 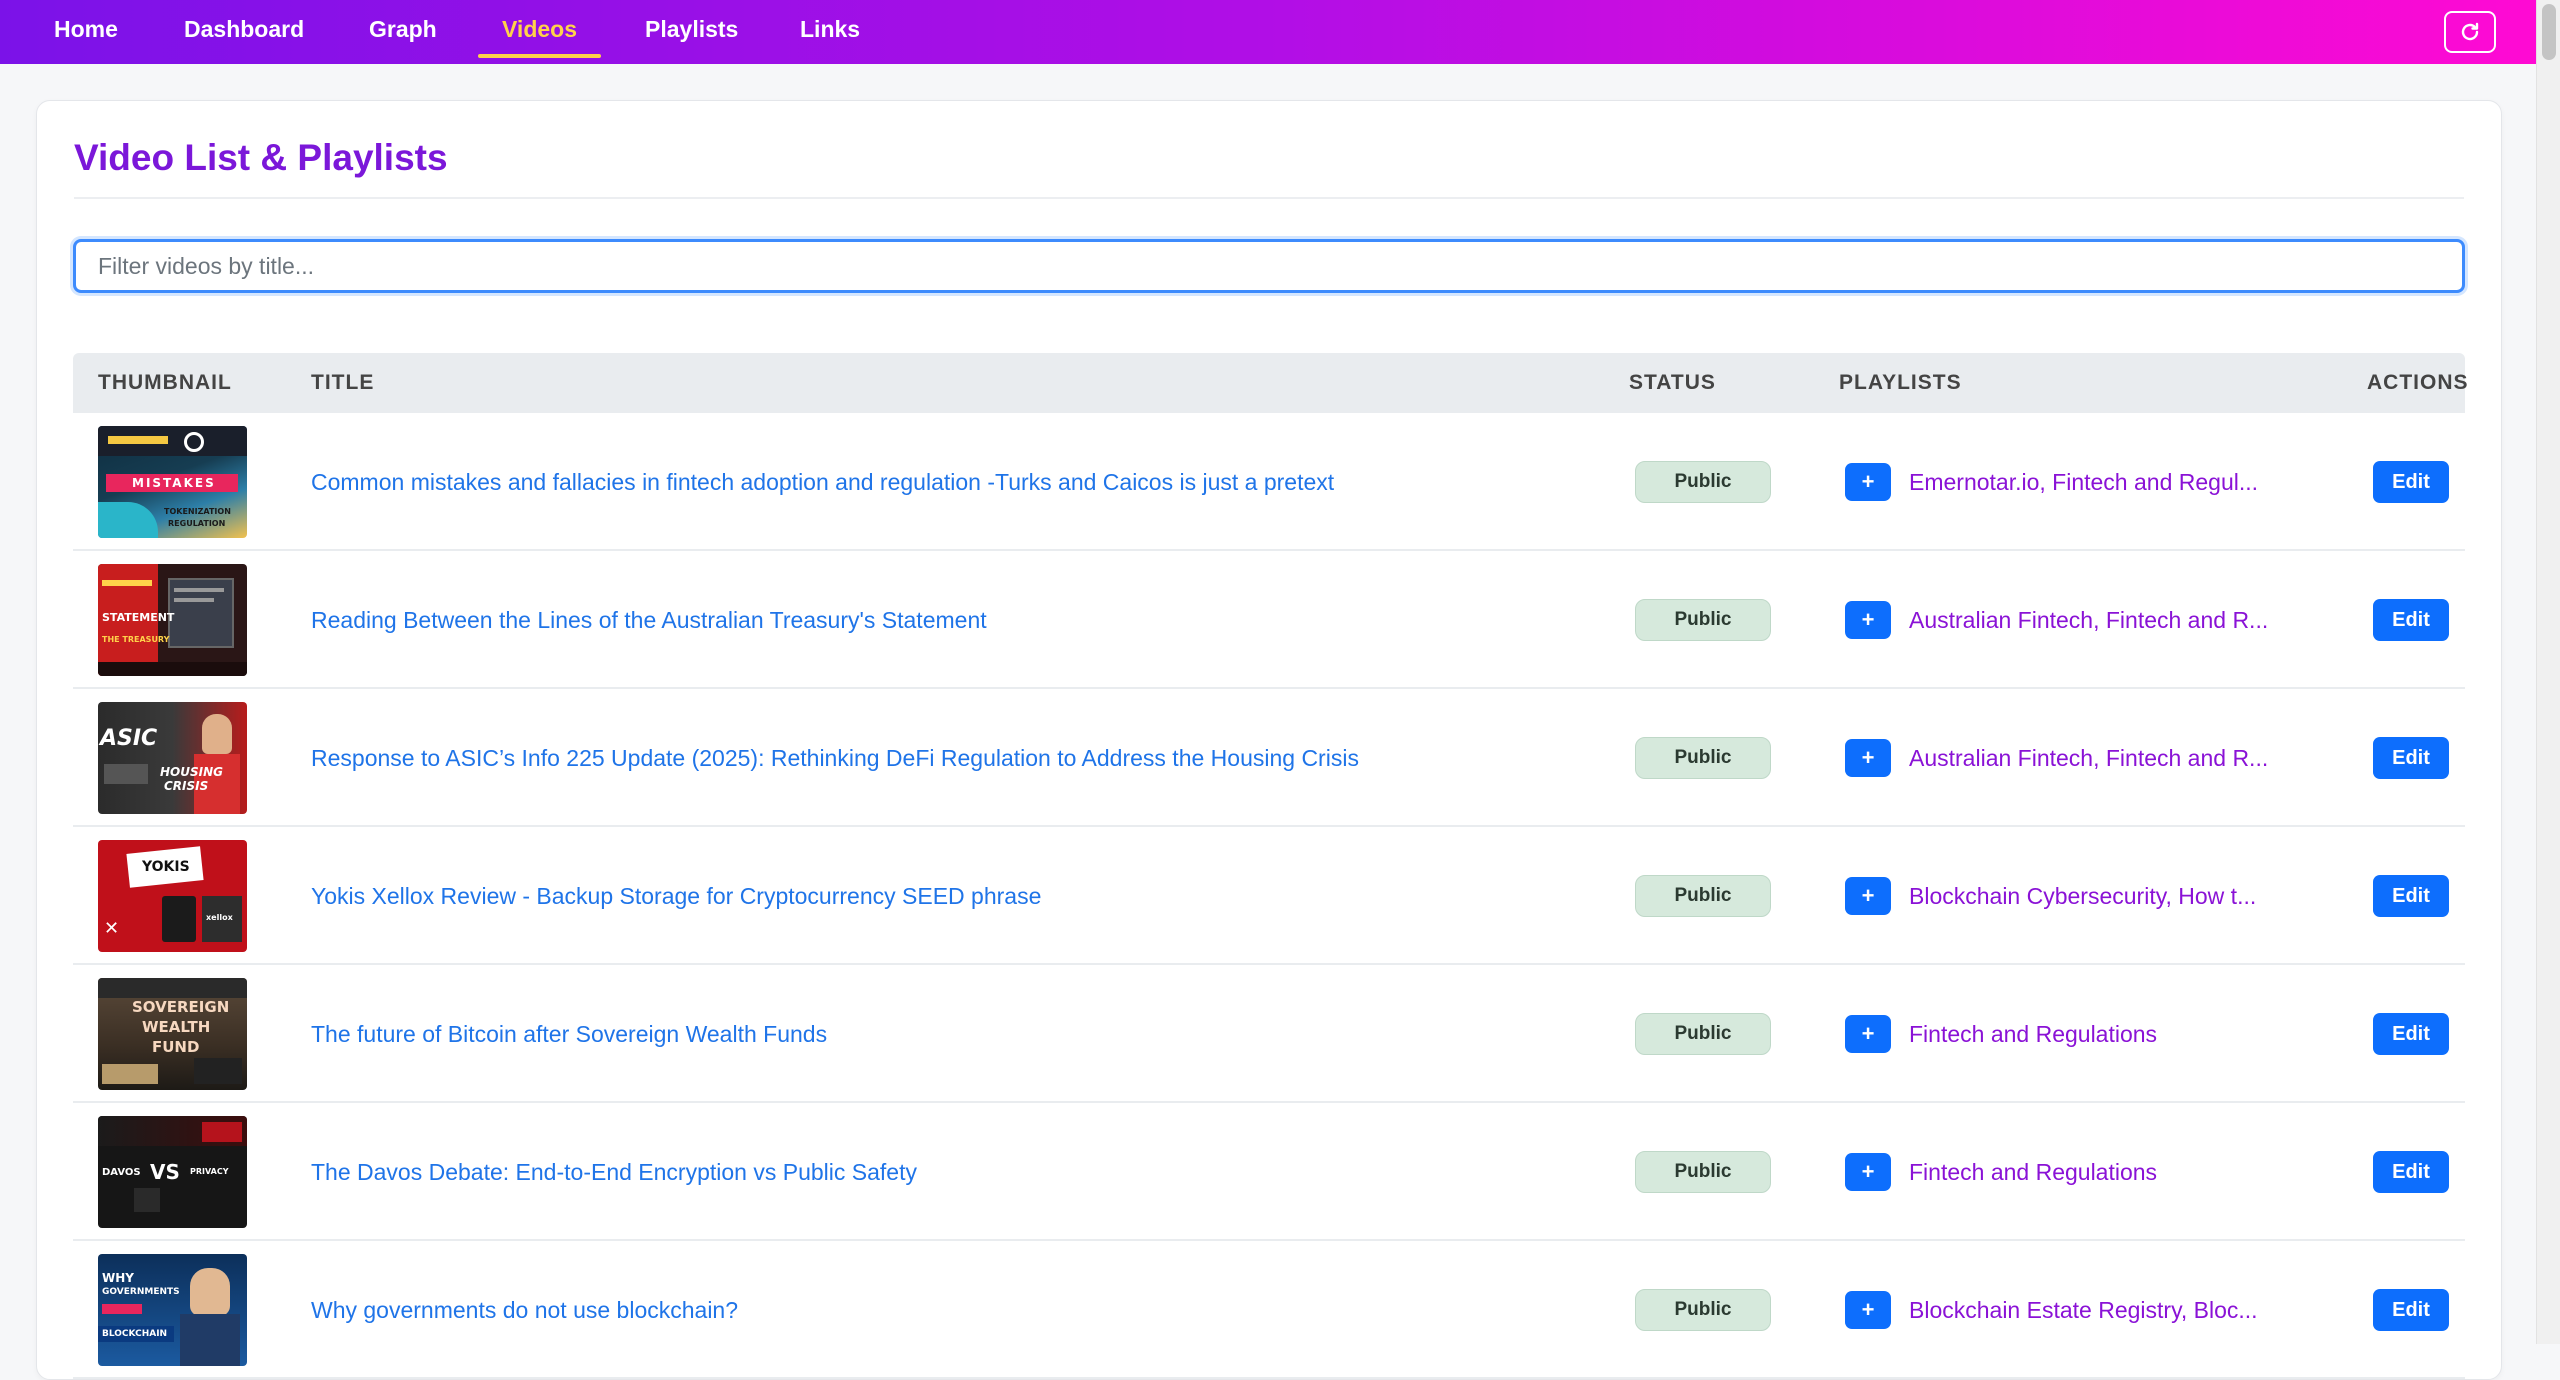 I want to click on video-thumbnail: STATEMENT THE TREASURY, so click(x=172, y=620).